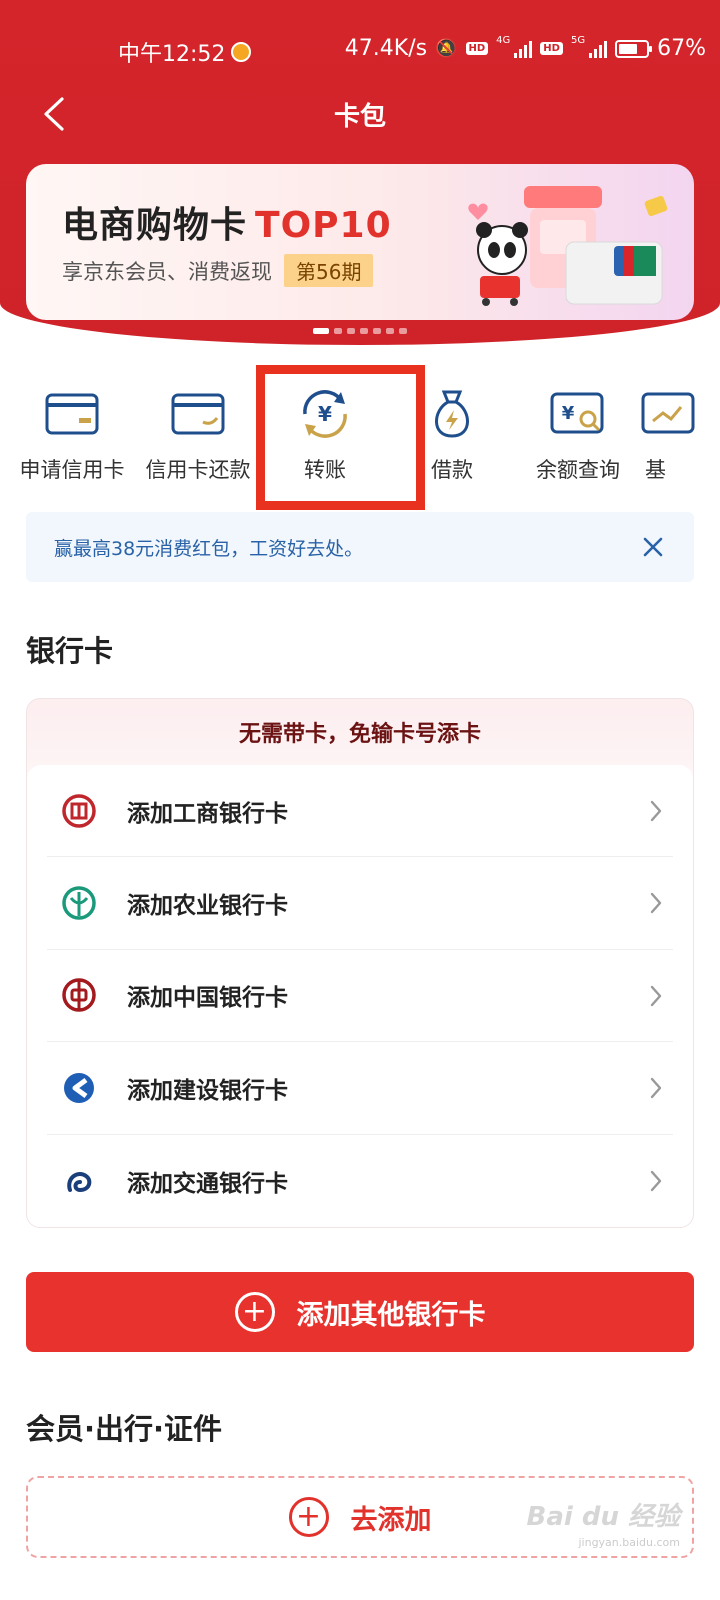 This screenshot has width=720, height=1600. I want to click on battery-fill, so click(628, 48).